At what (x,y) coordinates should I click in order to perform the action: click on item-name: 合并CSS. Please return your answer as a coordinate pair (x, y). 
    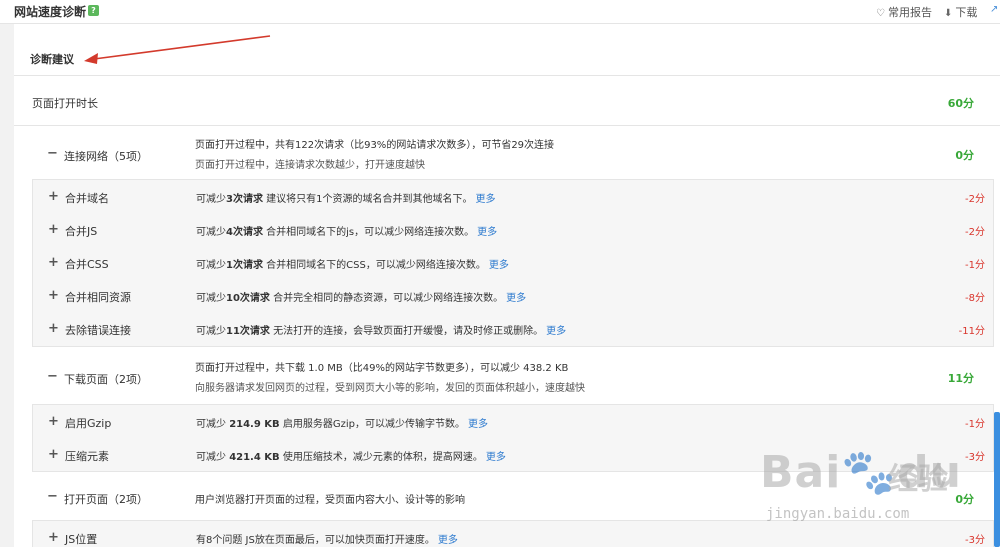
    Looking at the image, I should click on (87, 264).